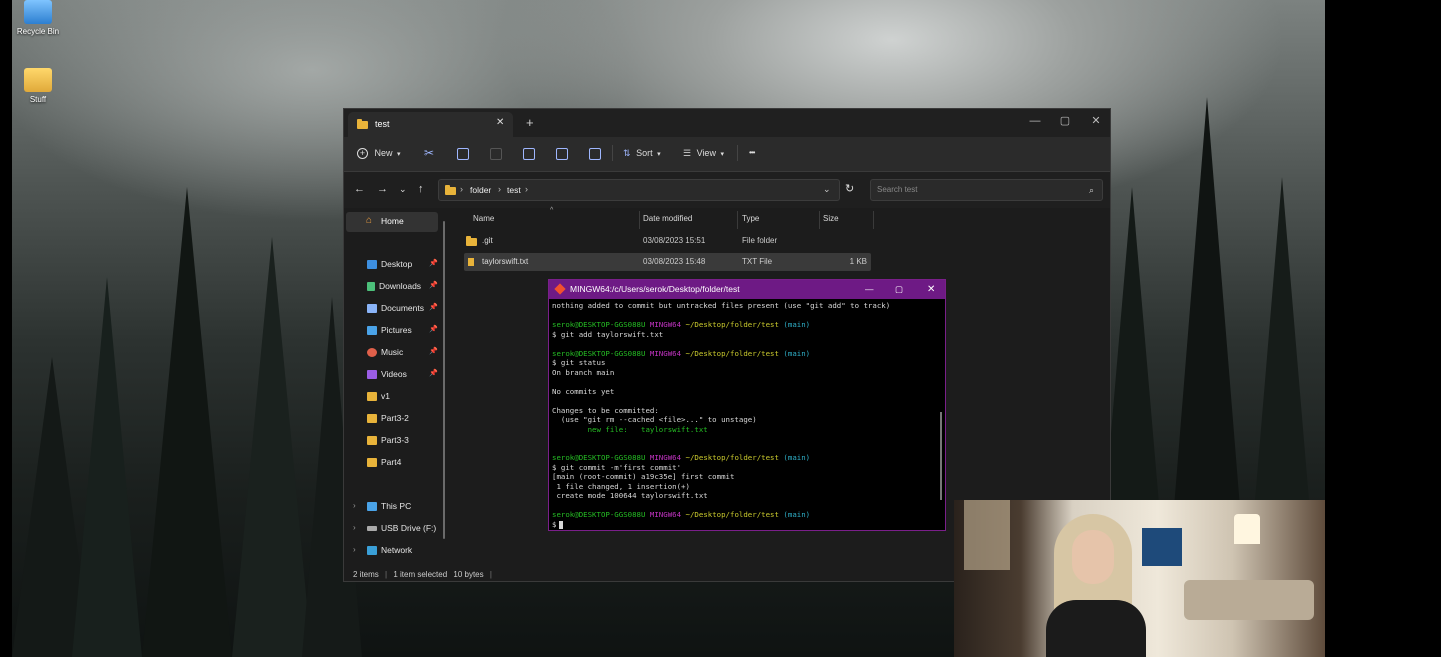 This screenshot has height=657, width=1441. What do you see at coordinates (612, 153) in the screenshot?
I see `toolbar-separator` at bounding box center [612, 153].